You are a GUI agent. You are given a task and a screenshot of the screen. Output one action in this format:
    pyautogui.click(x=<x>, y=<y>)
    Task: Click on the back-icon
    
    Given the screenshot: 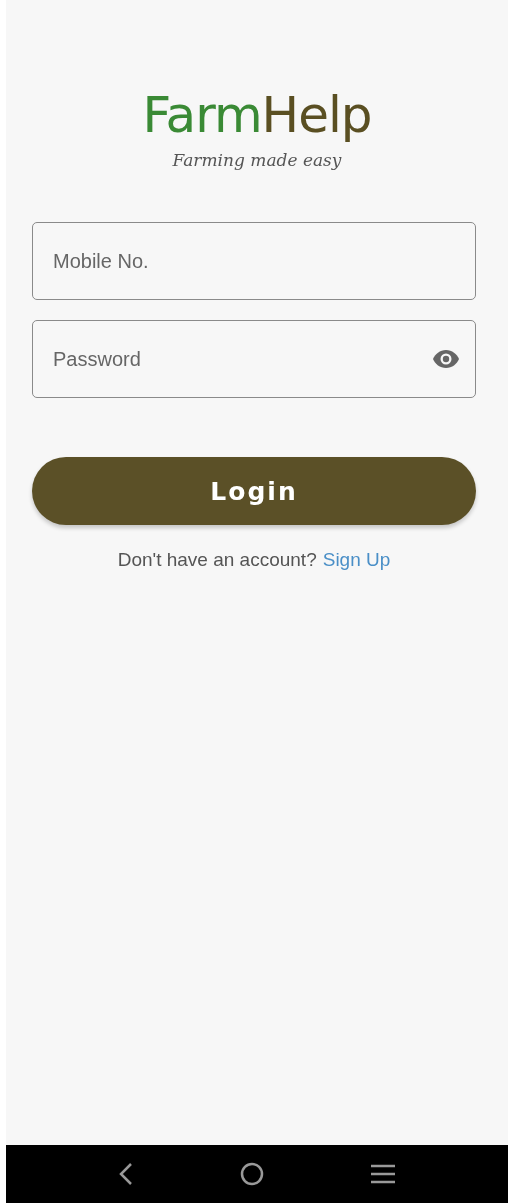 What is the action you would take?
    pyautogui.click(x=126, y=1174)
    